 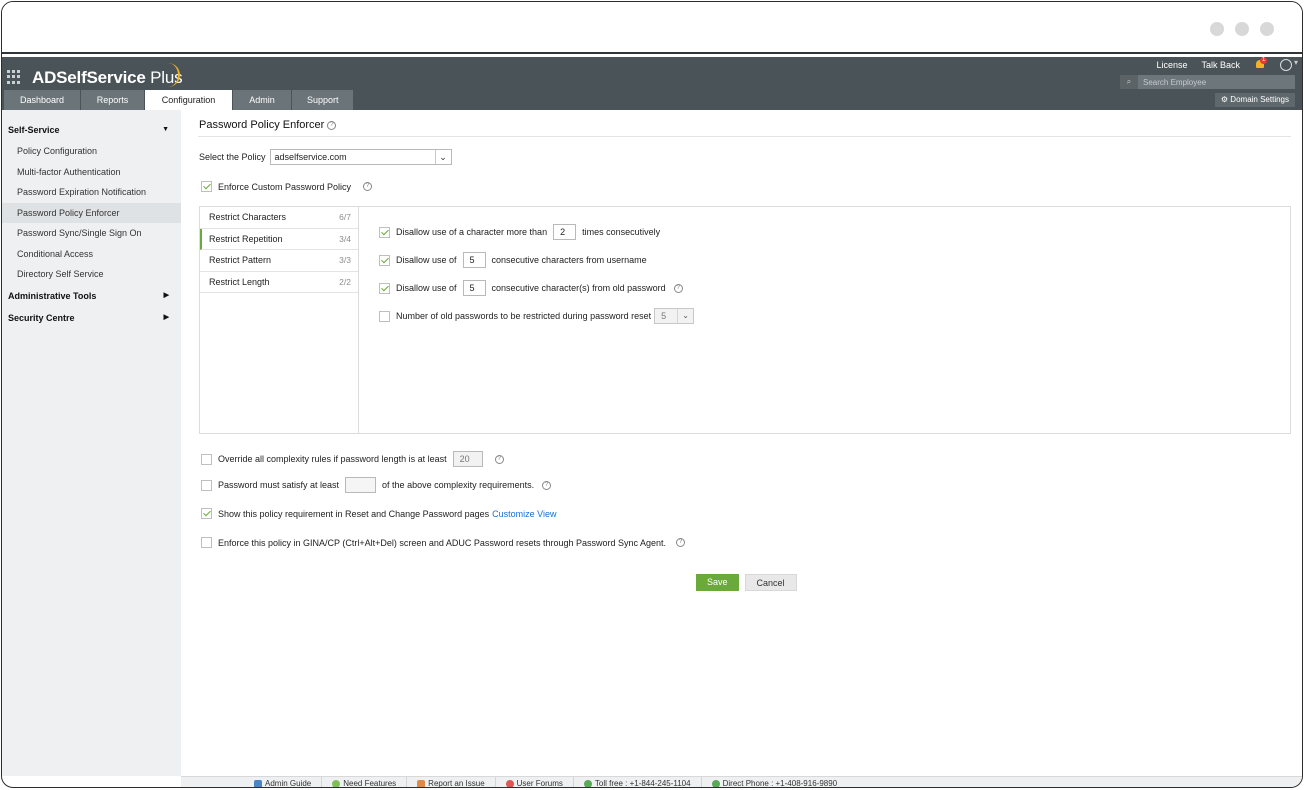 I want to click on select-value: 5, so click(x=664, y=316).